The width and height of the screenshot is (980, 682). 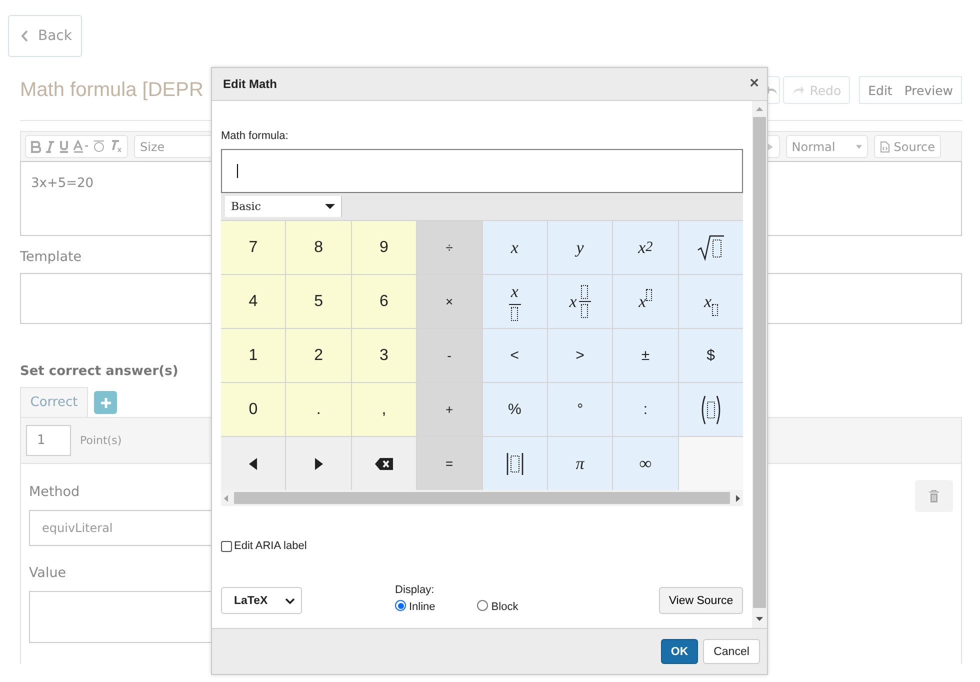 What do you see at coordinates (645, 463) in the screenshot?
I see `key: ∞` at bounding box center [645, 463].